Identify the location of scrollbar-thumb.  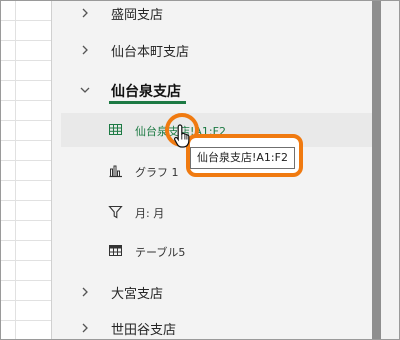
(376, 170).